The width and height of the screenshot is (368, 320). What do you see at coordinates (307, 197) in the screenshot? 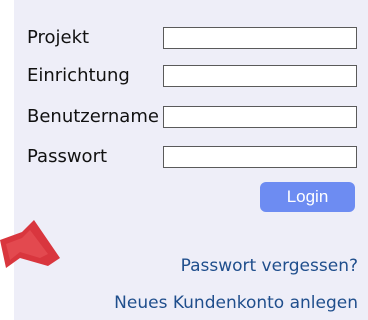
I see `login-button: Login` at bounding box center [307, 197].